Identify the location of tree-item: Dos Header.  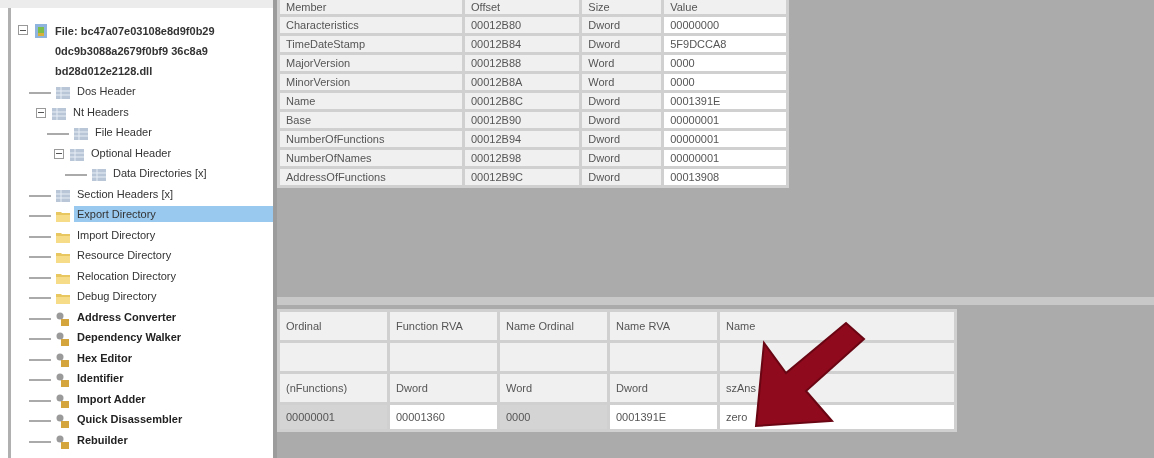
(106, 91).